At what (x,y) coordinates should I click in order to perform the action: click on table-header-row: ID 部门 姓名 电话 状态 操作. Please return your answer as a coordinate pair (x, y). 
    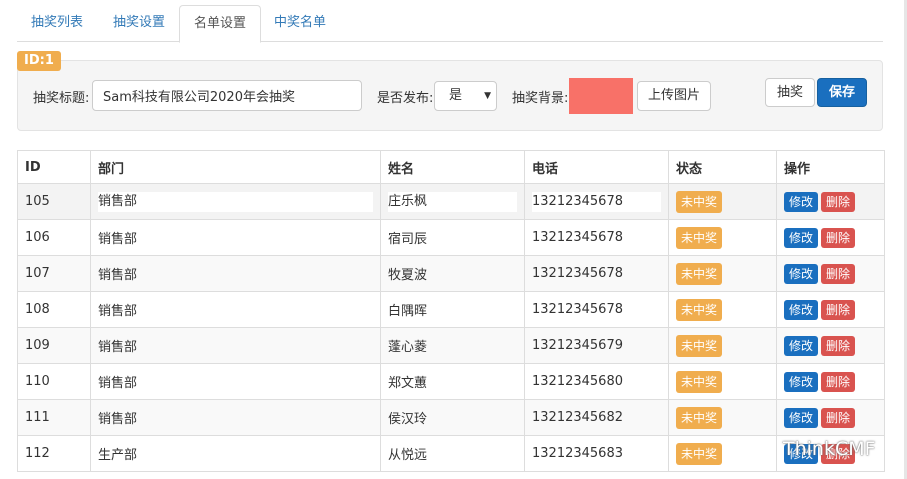
    Looking at the image, I should click on (451, 167).